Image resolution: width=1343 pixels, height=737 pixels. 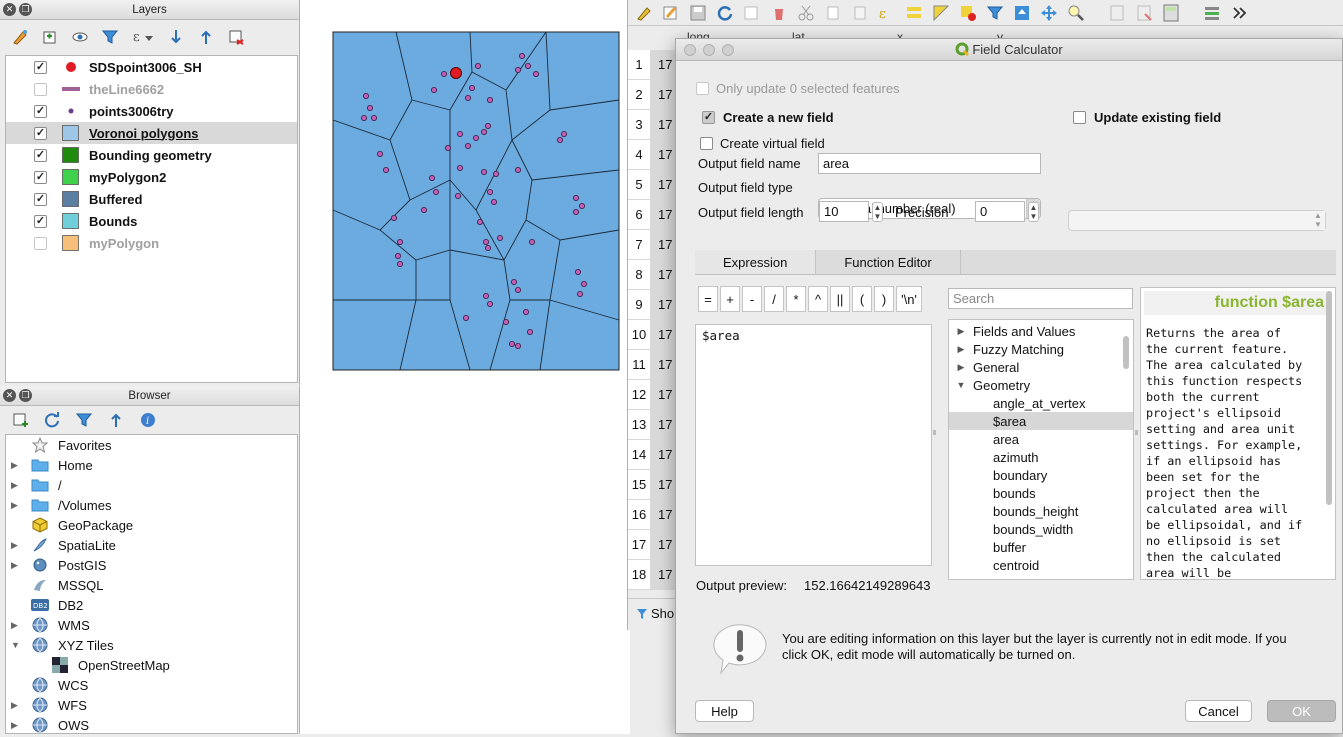 I want to click on table-row: 18 17, so click(x=655, y=574).